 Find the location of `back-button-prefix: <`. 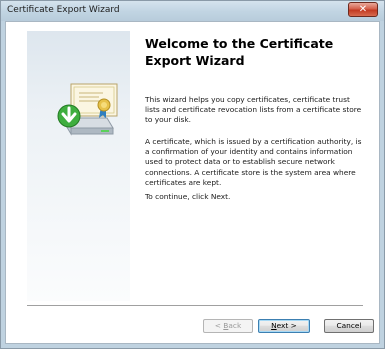

back-button-prefix: < is located at coordinates (219, 325).